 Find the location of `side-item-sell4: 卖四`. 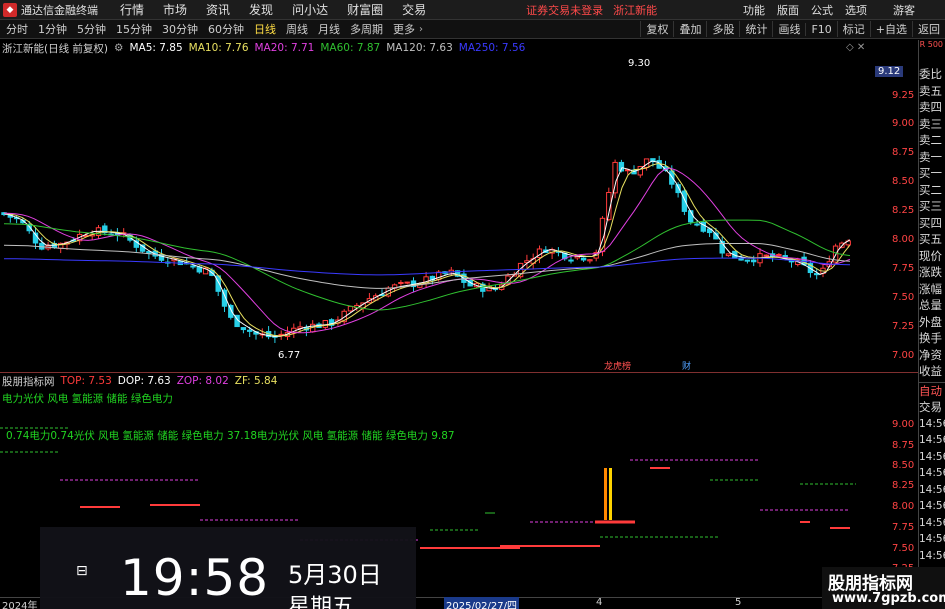

side-item-sell4: 卖四 is located at coordinates (932, 107).